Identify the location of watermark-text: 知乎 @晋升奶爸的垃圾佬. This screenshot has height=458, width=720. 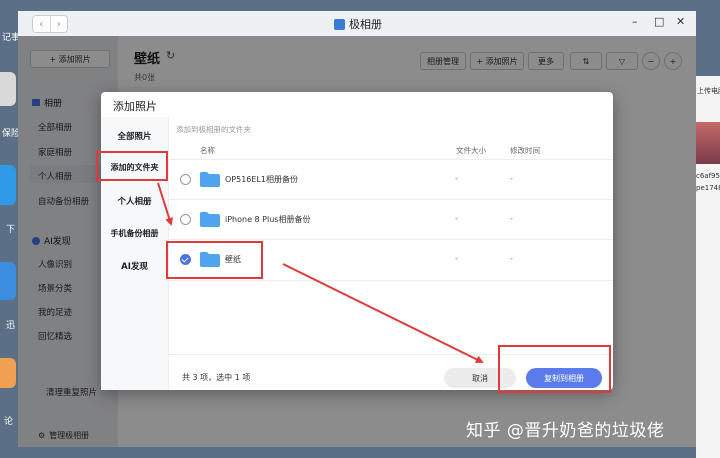
(565, 431).